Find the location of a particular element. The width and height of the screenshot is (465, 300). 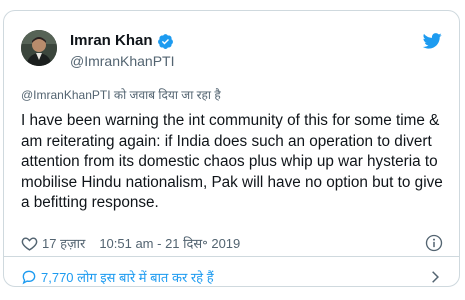

avatar-image is located at coordinates (39, 48).